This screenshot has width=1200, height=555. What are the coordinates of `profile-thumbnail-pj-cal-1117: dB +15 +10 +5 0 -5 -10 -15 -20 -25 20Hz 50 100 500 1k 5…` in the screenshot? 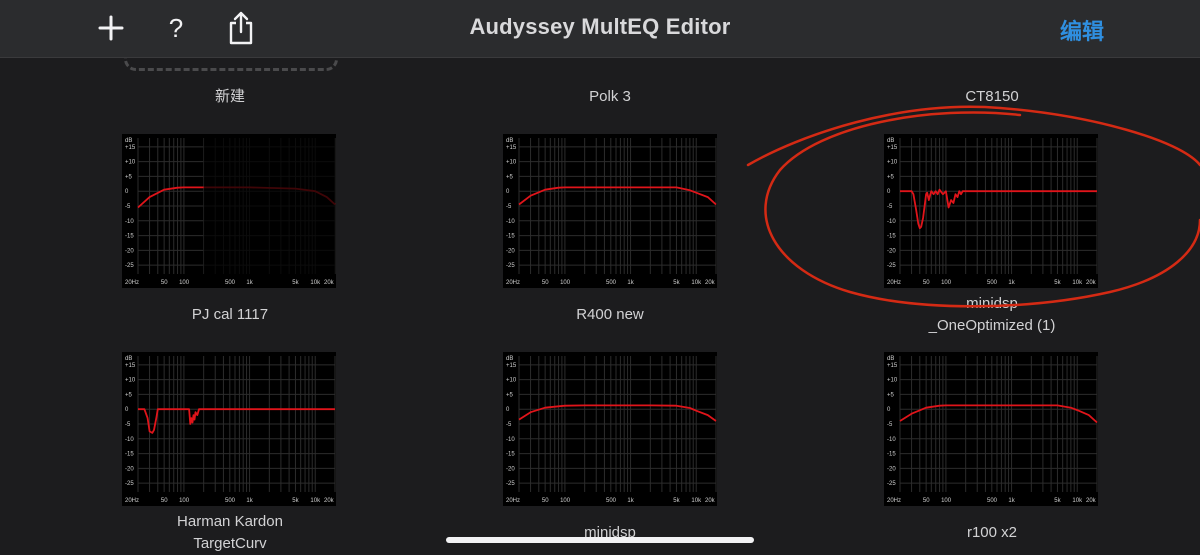 It's located at (229, 211).